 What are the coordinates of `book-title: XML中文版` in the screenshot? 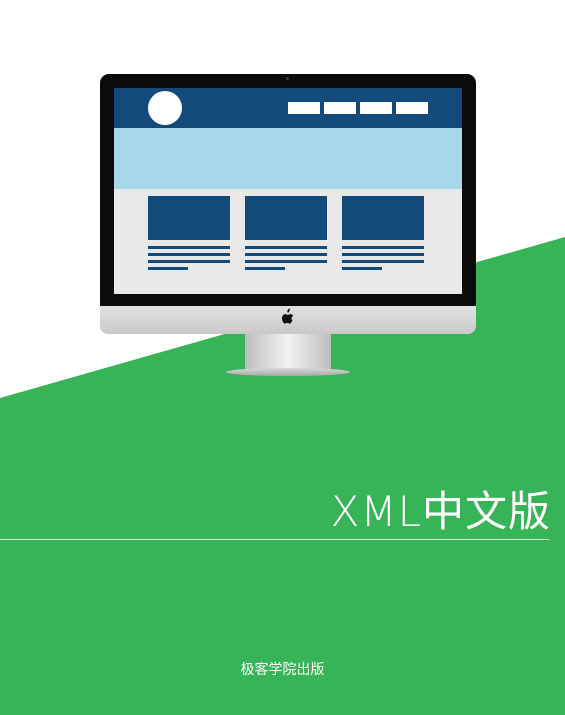 It's located at (440, 511).